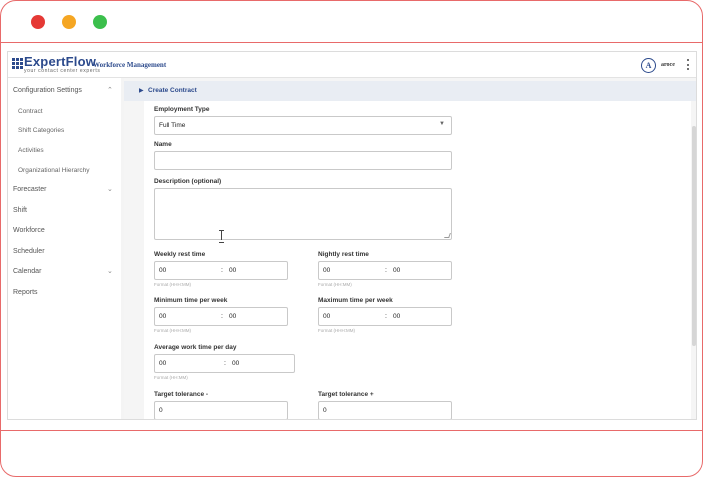 The height and width of the screenshot is (477, 703). I want to click on nightly-rest-hours: 00, so click(326, 270).